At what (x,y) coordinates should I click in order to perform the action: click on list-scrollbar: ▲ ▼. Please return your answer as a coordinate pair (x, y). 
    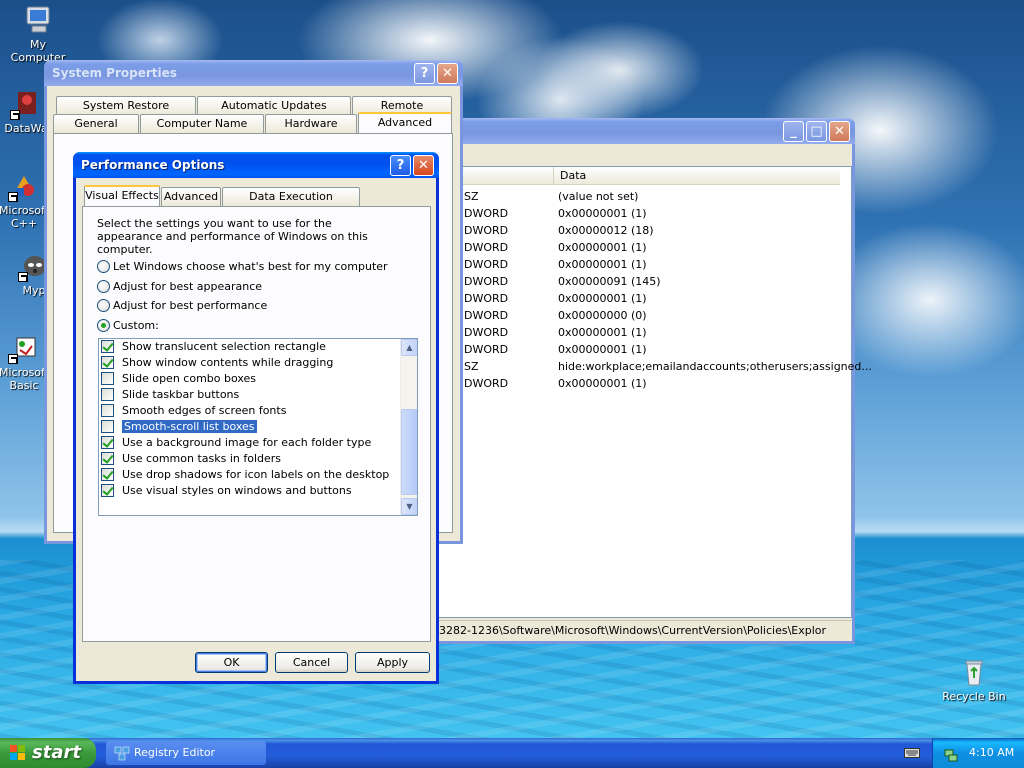
    Looking at the image, I should click on (408, 427).